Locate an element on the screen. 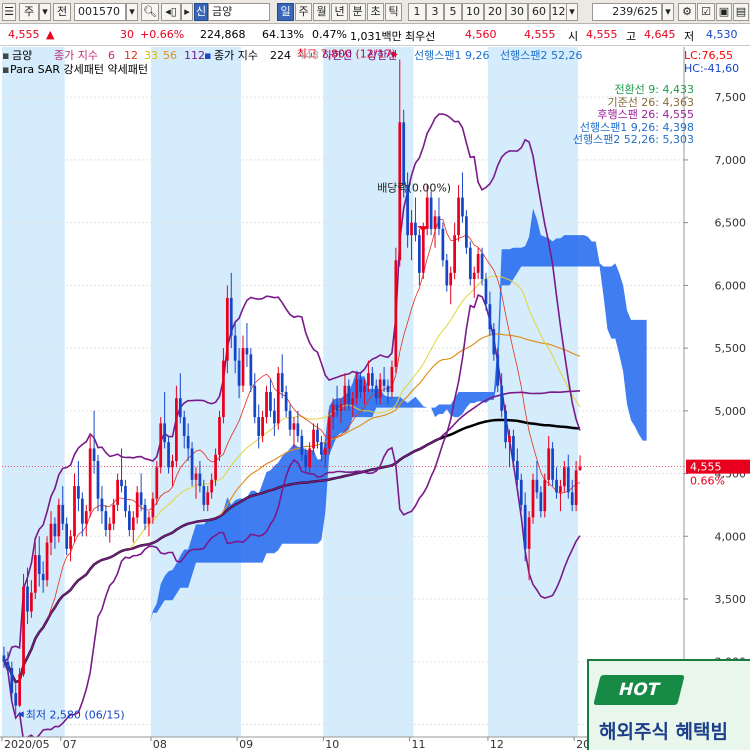 The image size is (750, 750). minute-button-60: 60 is located at coordinates (539, 12).